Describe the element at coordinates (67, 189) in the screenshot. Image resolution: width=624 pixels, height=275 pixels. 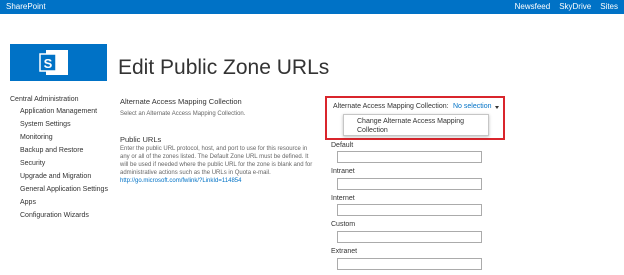
I see `ql-item-general-application-settings: General Application Settings` at that location.